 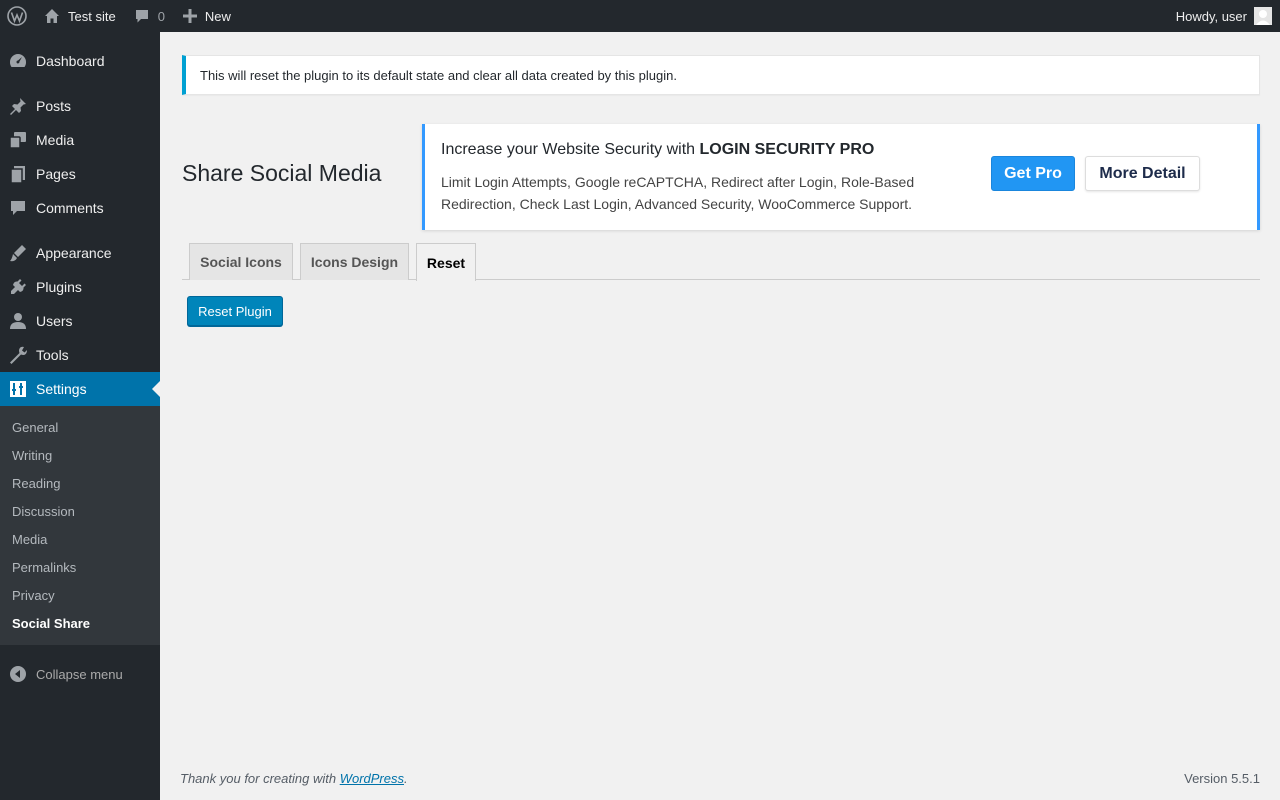 What do you see at coordinates (80, 595) in the screenshot?
I see `submenu-item-privacy: Privacy` at bounding box center [80, 595].